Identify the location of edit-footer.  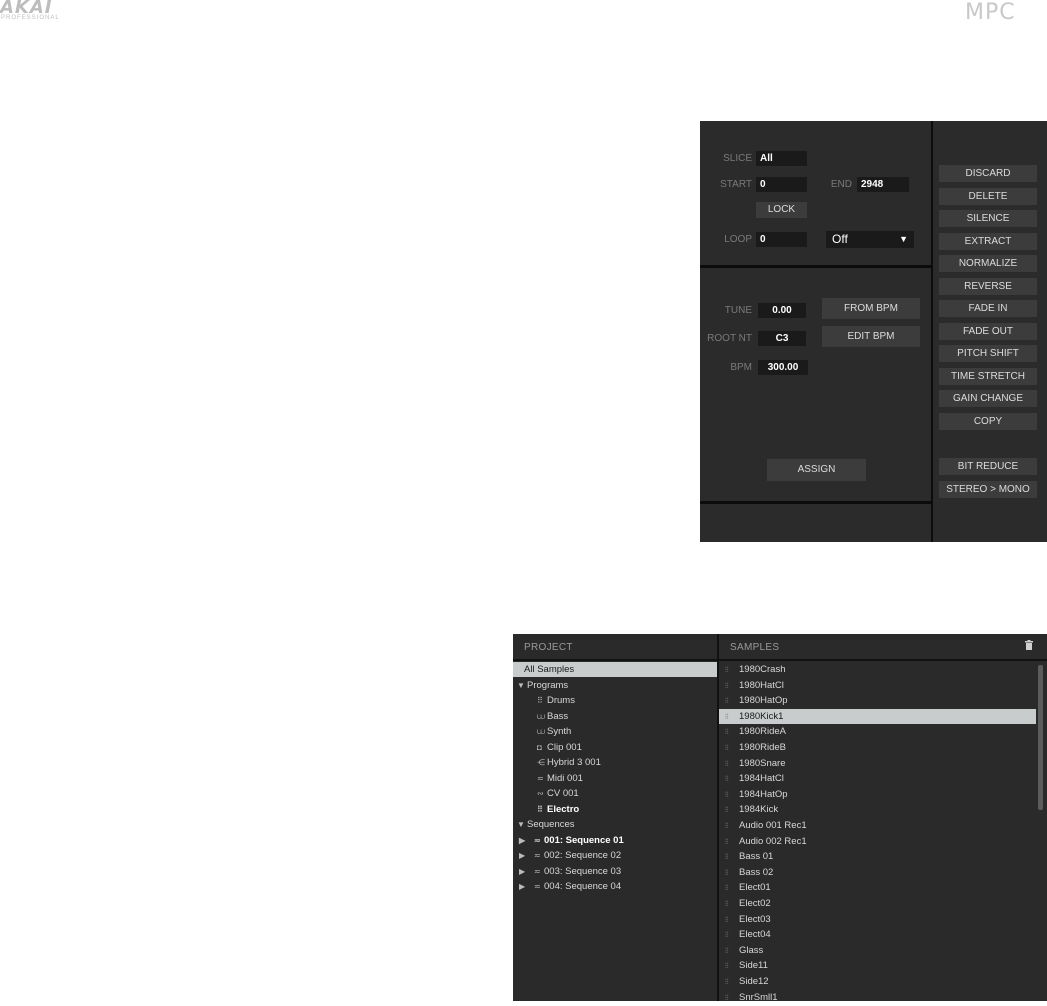
(816, 523).